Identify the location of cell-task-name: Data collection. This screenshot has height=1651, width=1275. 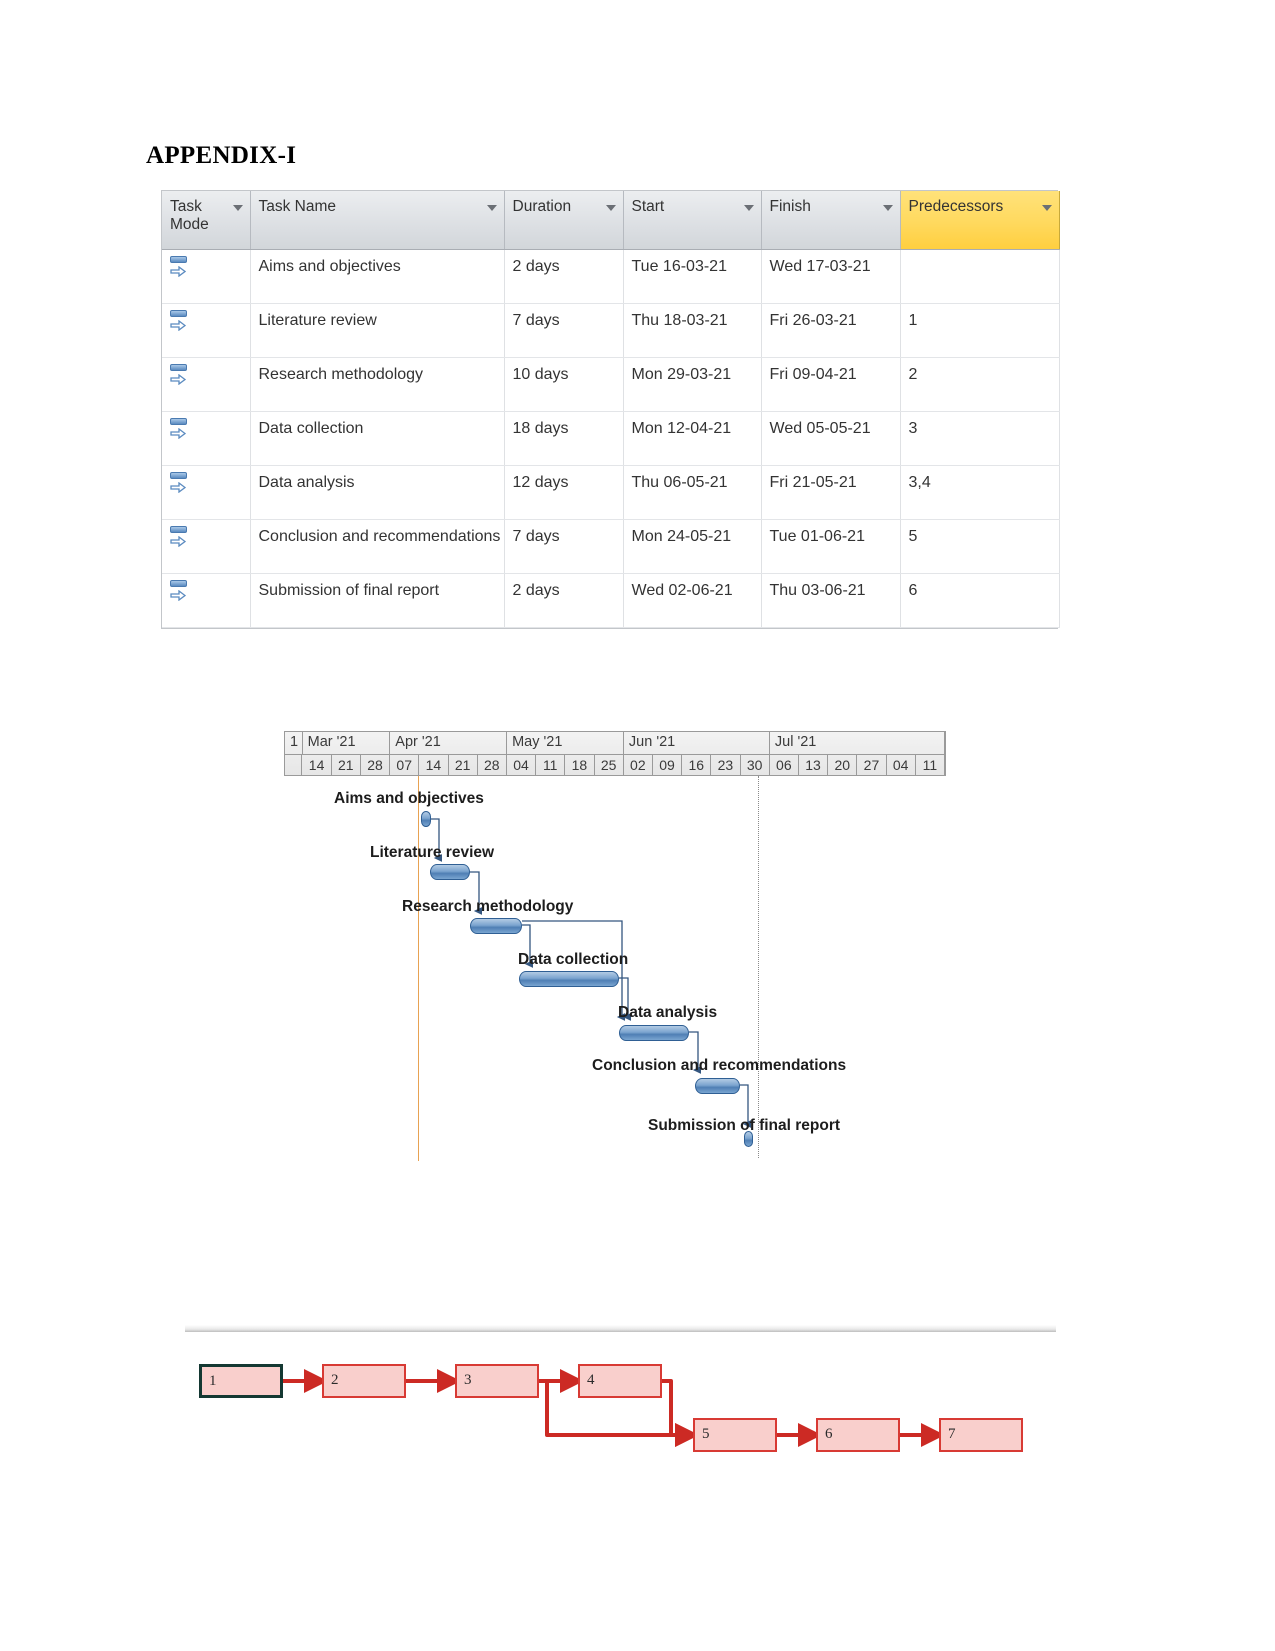
(377, 438).